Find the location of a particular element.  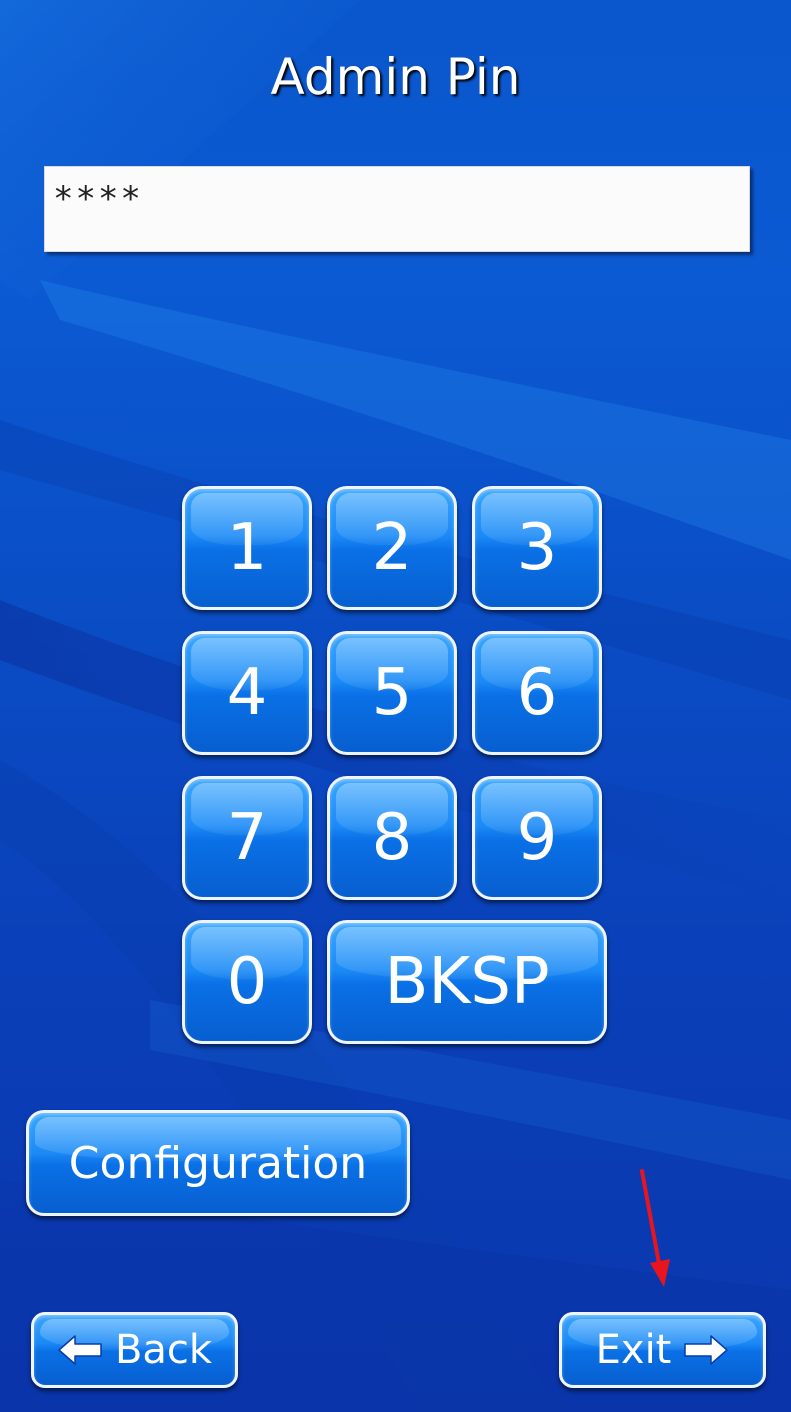

key-6-button: 6 is located at coordinates (537, 693).